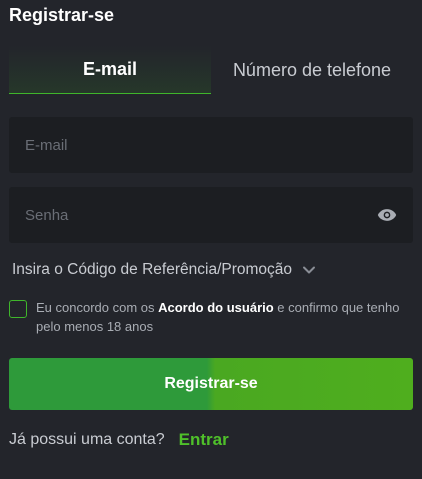 The image size is (422, 479). What do you see at coordinates (18, 309) in the screenshot?
I see `terms-checkbox` at bounding box center [18, 309].